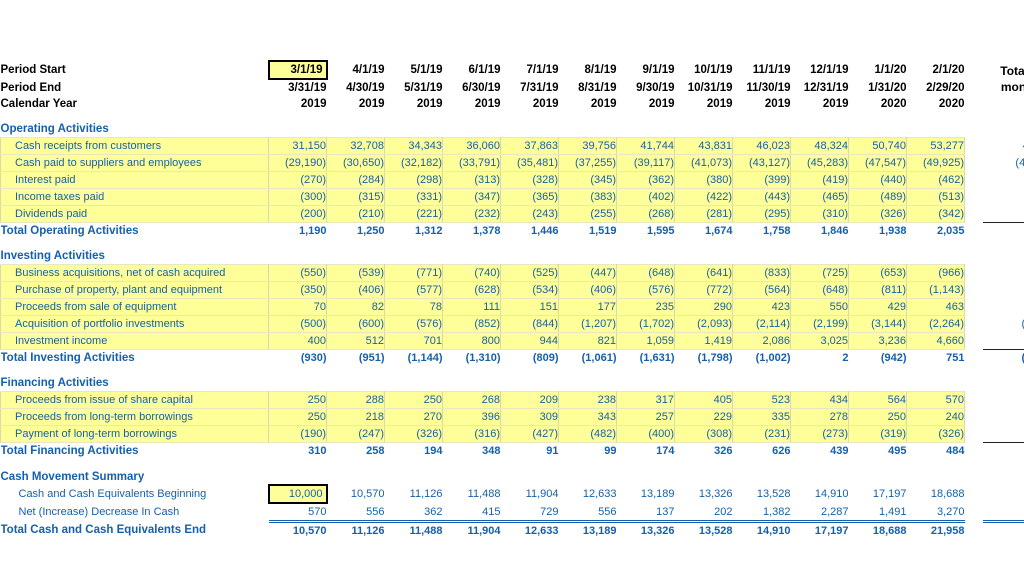 This screenshot has height=577, width=1024. I want to click on header-period_start-col-5: 7/1/19, so click(530, 70).